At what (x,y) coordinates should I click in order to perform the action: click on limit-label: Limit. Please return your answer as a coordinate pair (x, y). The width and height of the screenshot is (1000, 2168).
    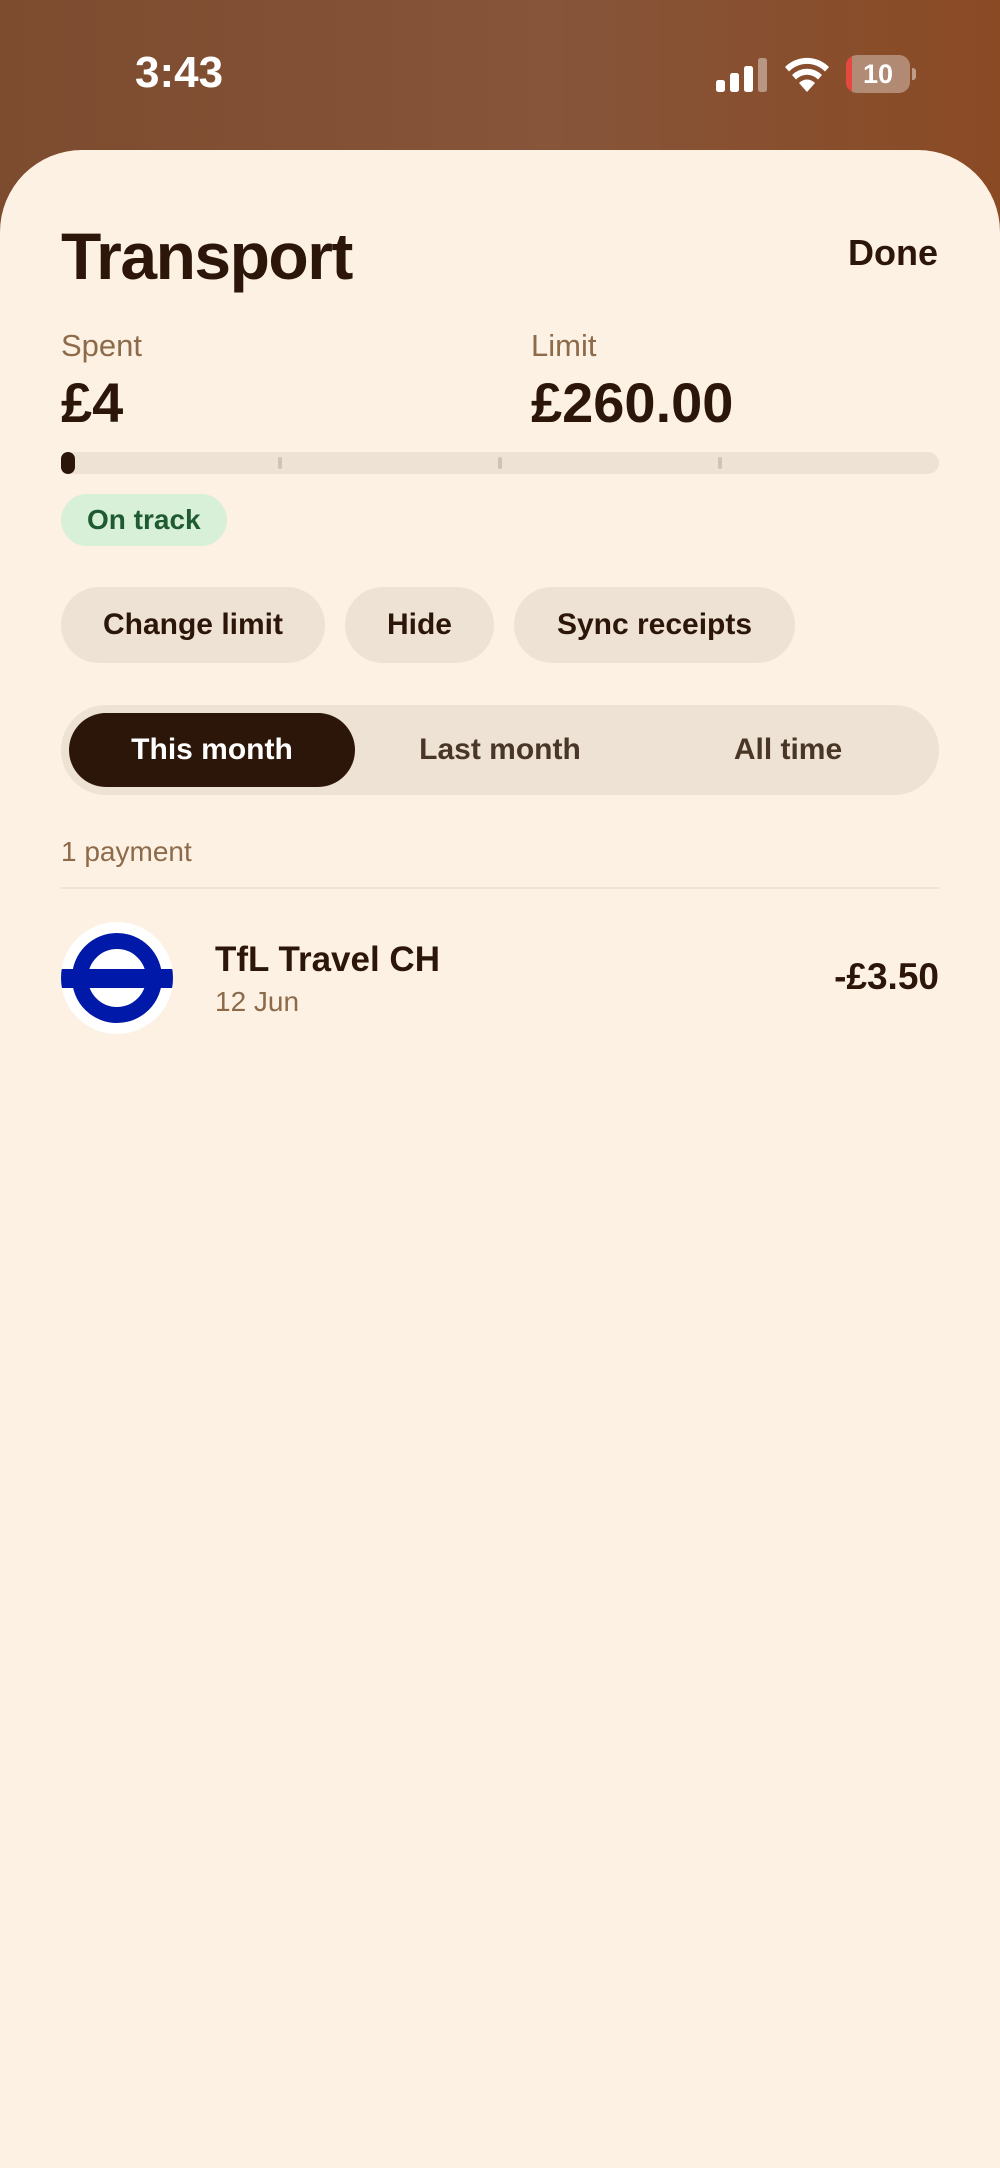
    Looking at the image, I should click on (564, 345).